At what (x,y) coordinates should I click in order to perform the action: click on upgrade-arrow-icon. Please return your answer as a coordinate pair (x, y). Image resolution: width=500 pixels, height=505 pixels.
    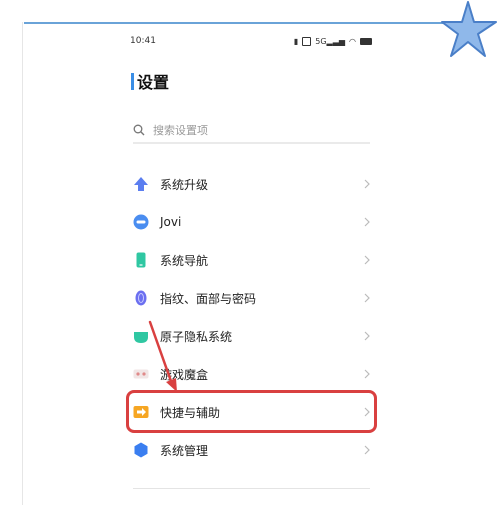
    Looking at the image, I should click on (141, 184).